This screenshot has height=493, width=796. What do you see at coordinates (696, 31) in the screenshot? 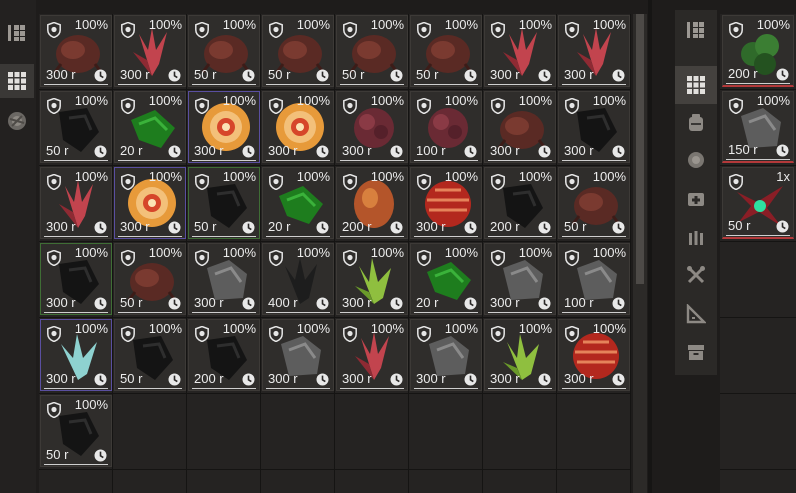
I see `sort-tab` at bounding box center [696, 31].